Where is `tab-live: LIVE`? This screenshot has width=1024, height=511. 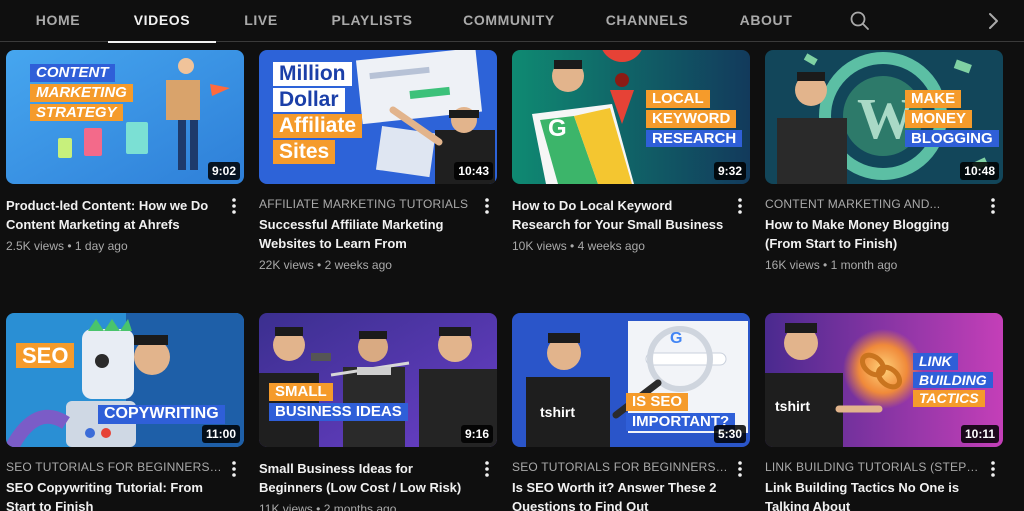 tab-live: LIVE is located at coordinates (261, 21).